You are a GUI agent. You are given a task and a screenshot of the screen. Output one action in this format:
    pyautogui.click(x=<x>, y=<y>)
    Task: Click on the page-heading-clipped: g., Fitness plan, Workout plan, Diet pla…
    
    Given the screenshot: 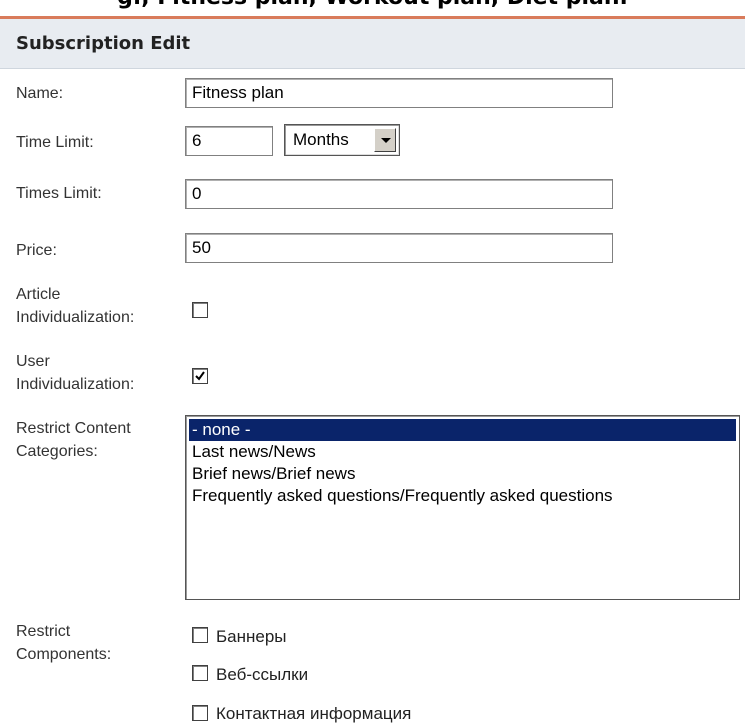 What is the action you would take?
    pyautogui.click(x=372, y=4)
    